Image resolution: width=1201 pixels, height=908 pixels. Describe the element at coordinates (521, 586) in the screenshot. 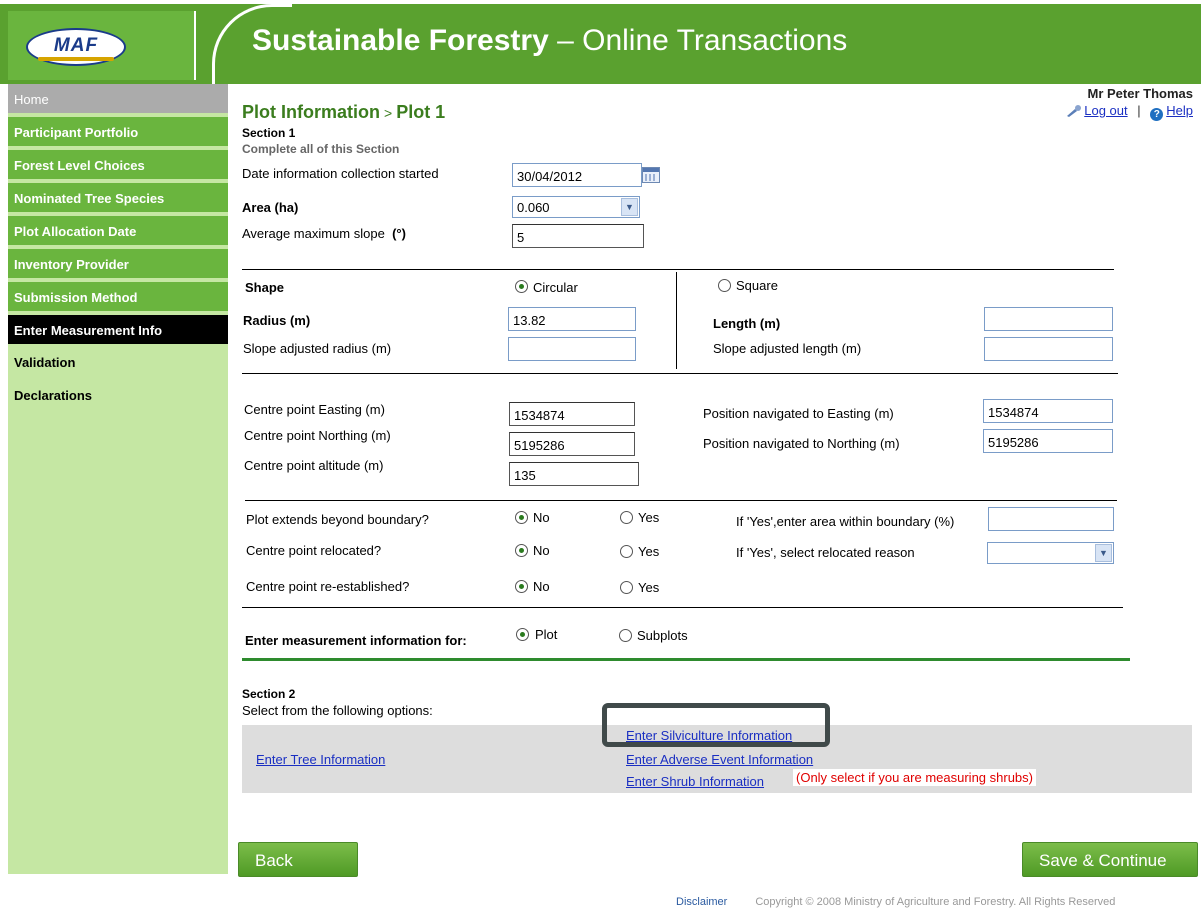

I see `reestablished-no-radio` at that location.